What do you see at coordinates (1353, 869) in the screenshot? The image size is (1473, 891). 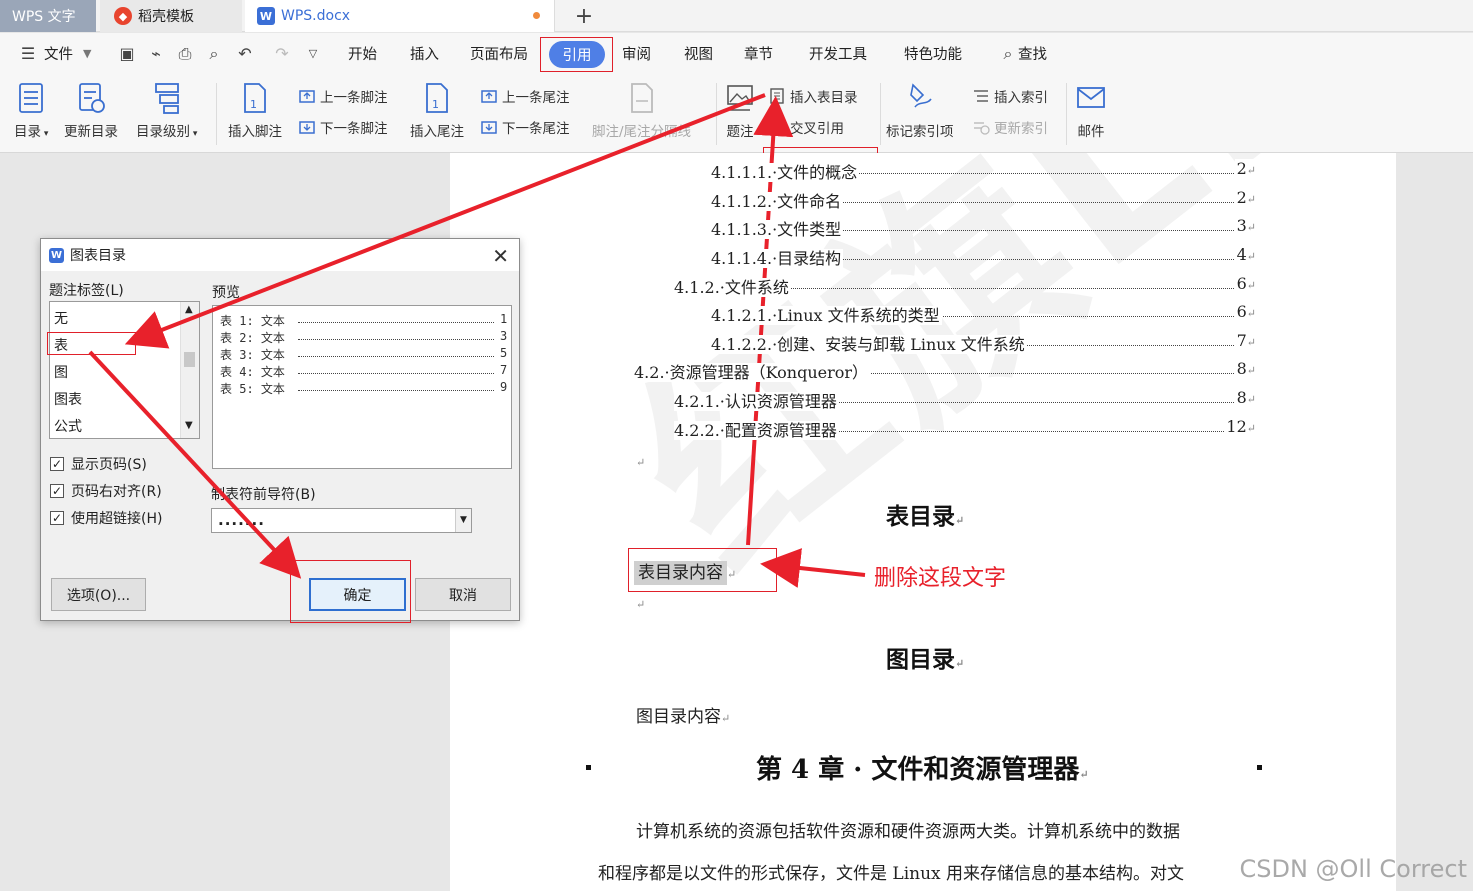 I see `source-watermark: CSDN @Oll Correct` at bounding box center [1353, 869].